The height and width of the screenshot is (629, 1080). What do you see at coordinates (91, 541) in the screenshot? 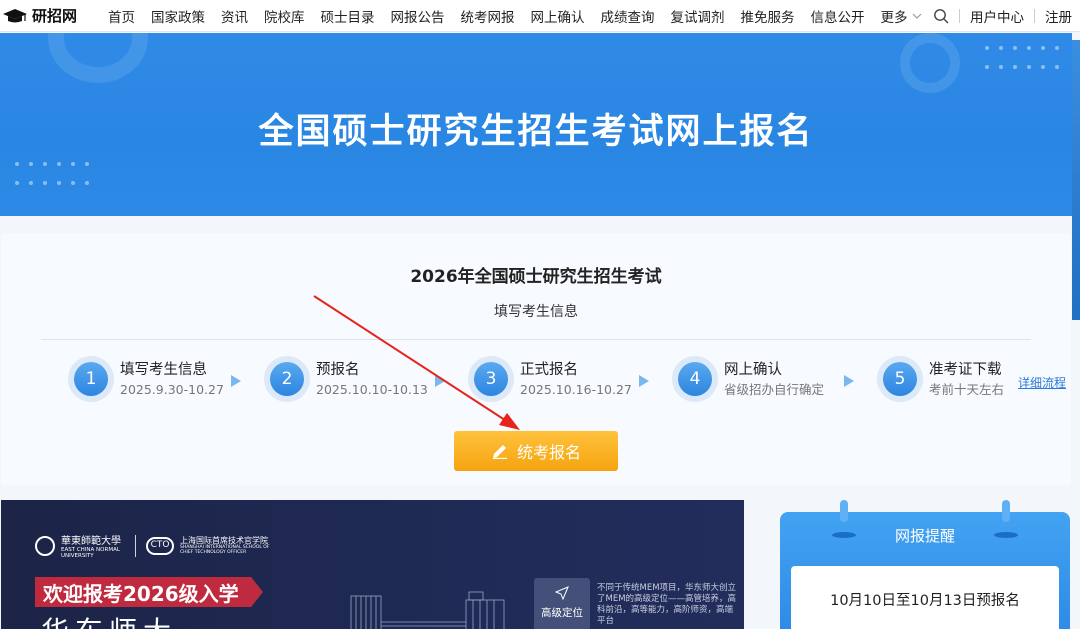
I see `school-name: 華東師範大學` at bounding box center [91, 541].